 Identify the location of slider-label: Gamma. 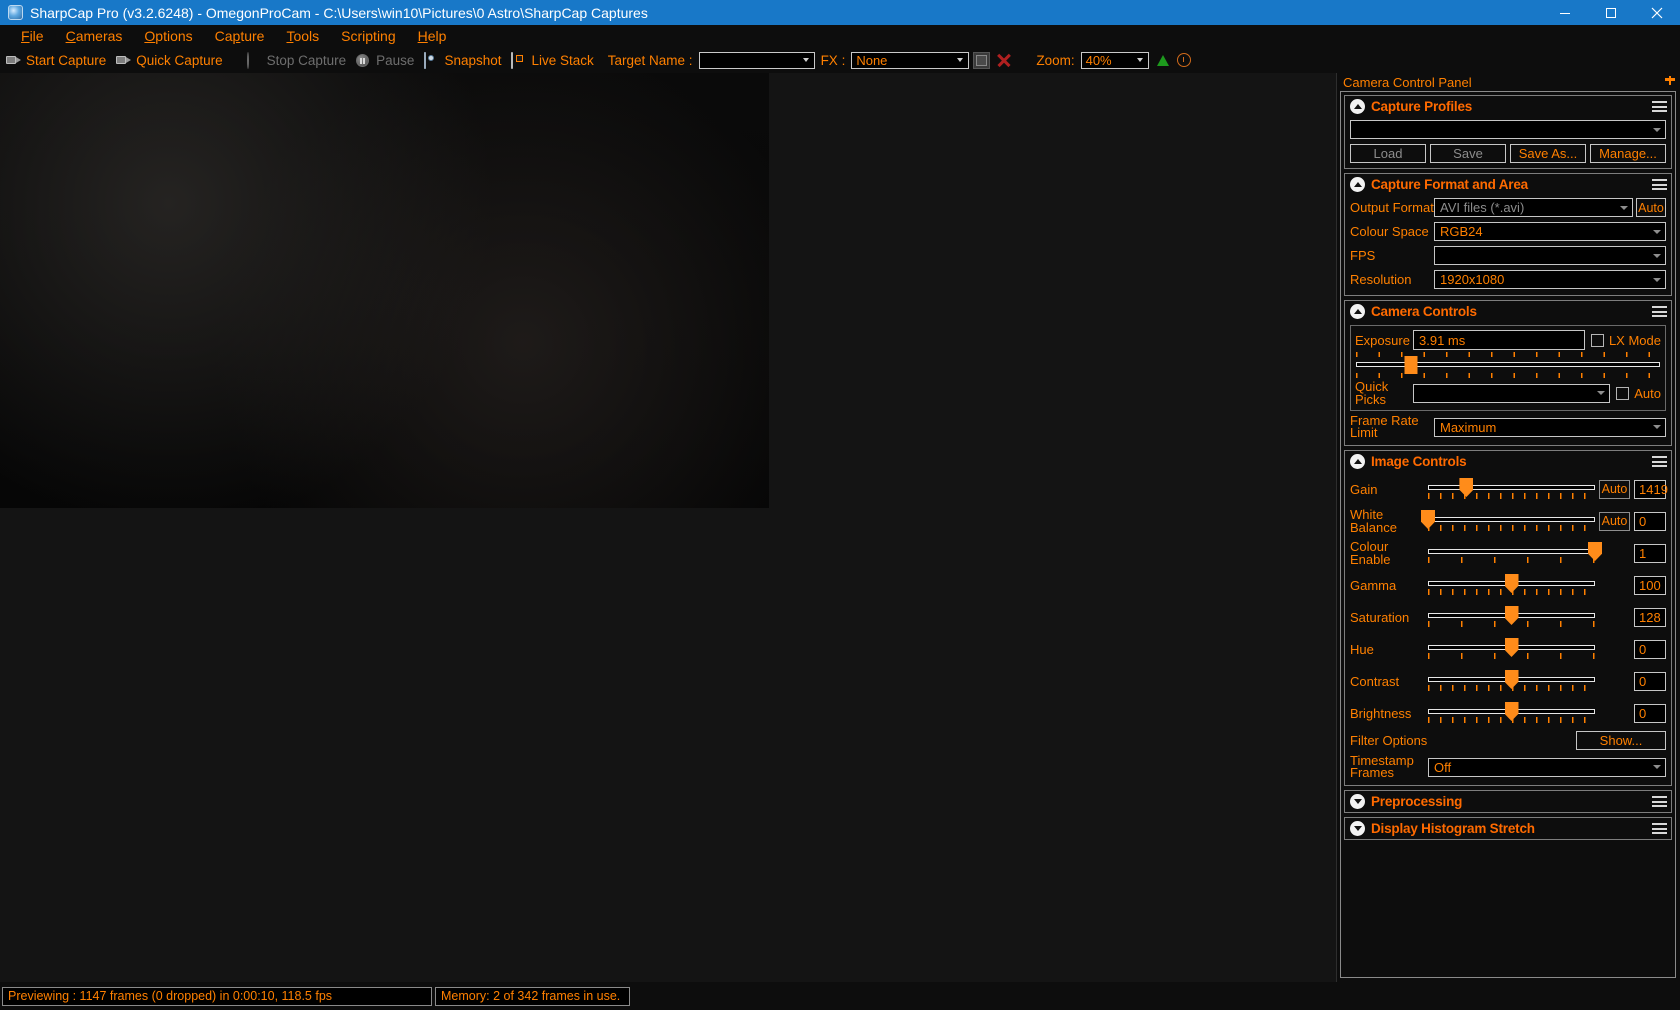
(1373, 585).